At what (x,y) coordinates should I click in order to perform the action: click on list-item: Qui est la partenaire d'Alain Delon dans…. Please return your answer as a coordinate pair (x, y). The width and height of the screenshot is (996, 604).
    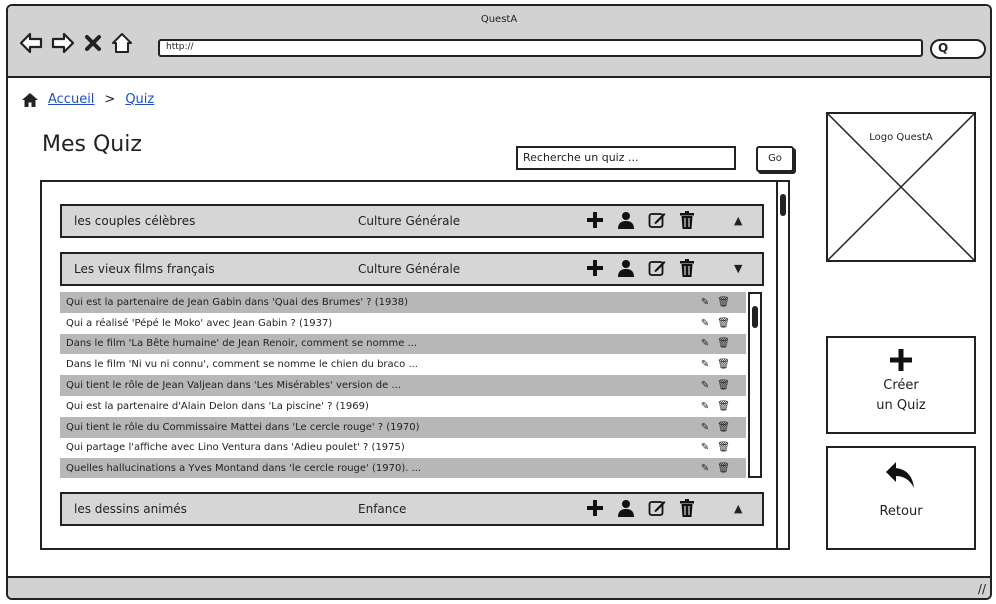
    Looking at the image, I should click on (403, 406).